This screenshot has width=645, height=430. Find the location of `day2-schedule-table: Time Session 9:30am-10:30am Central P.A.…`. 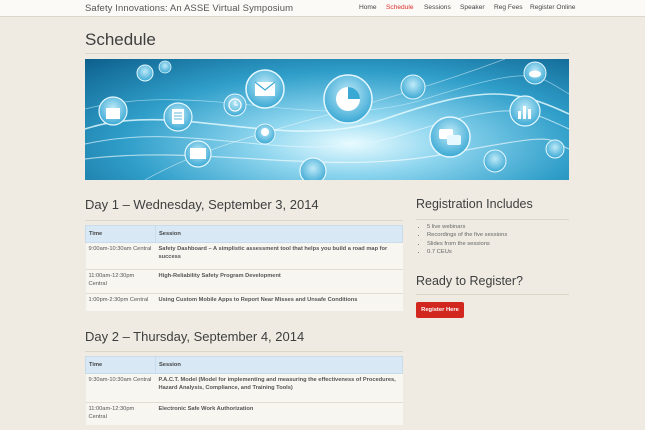

day2-schedule-table: Time Session 9:30am-10:30am Central P.A.… is located at coordinates (244, 390).